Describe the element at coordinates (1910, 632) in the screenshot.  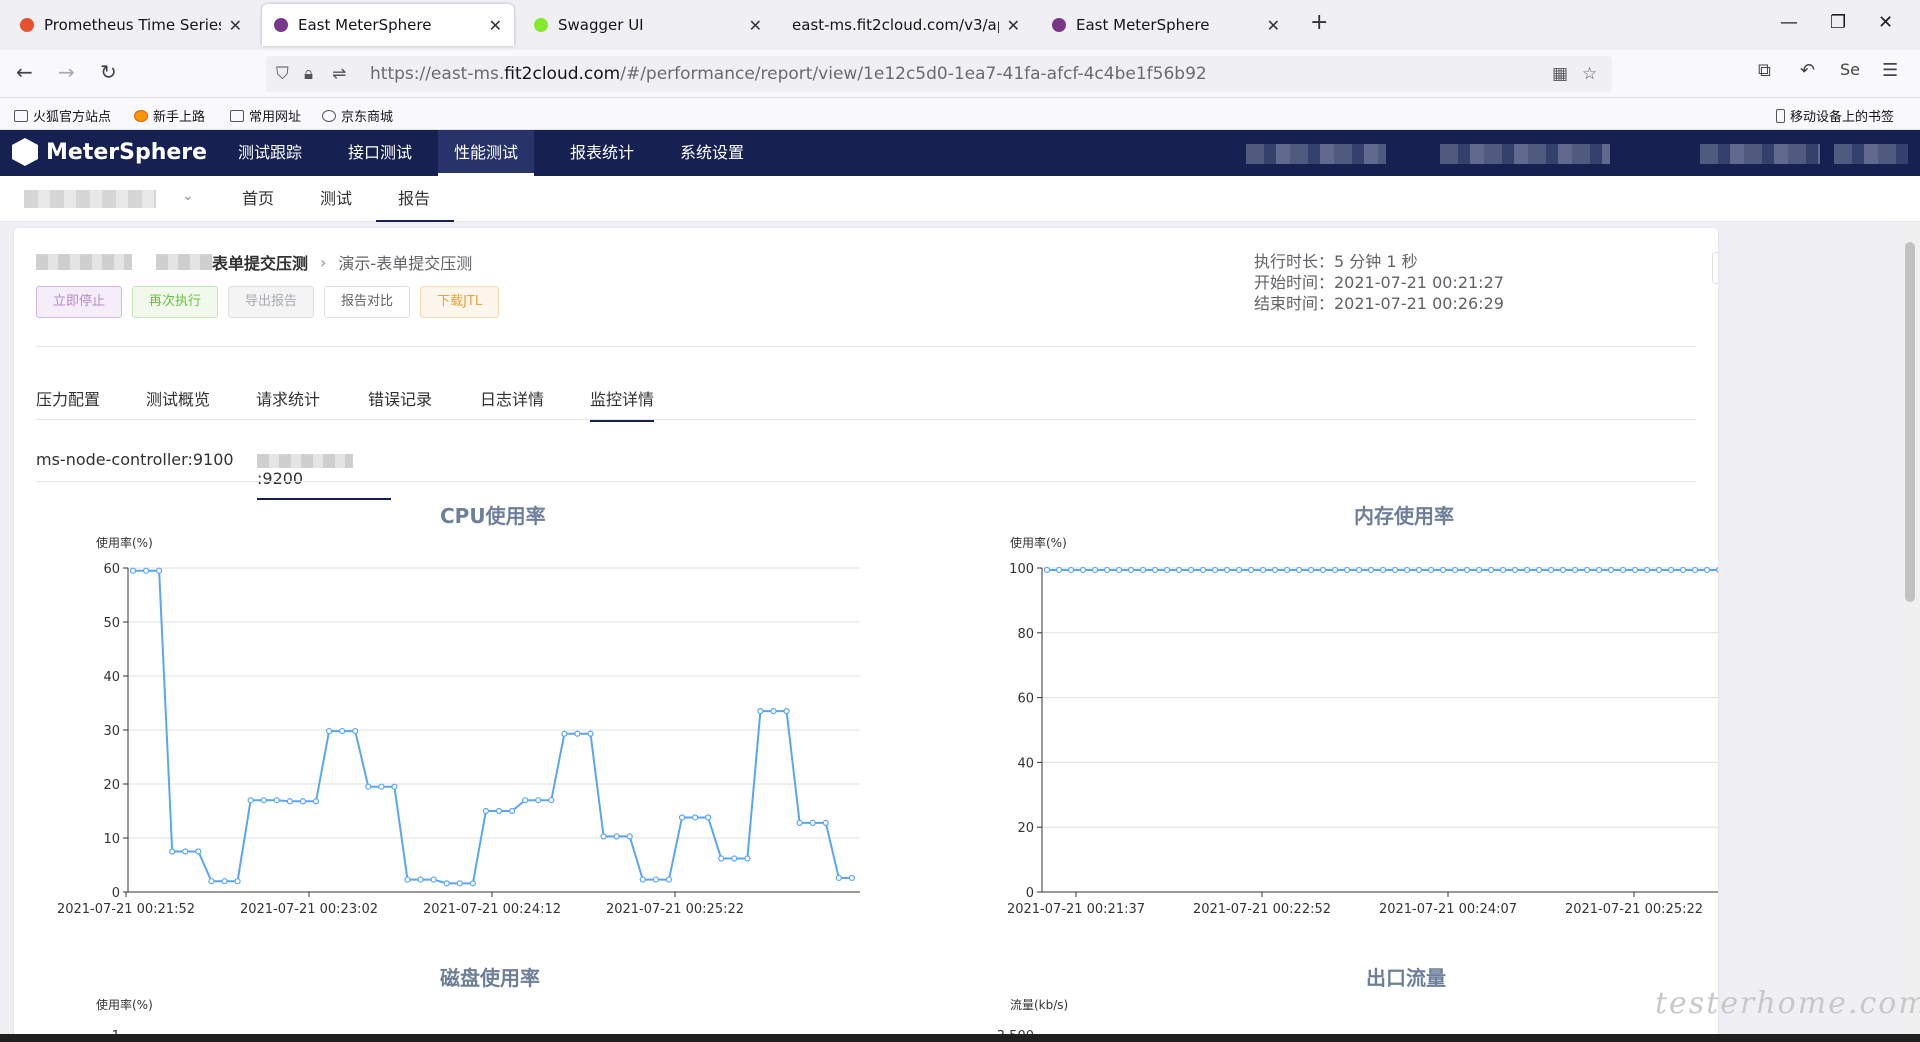
I see `page-scrollbar` at that location.